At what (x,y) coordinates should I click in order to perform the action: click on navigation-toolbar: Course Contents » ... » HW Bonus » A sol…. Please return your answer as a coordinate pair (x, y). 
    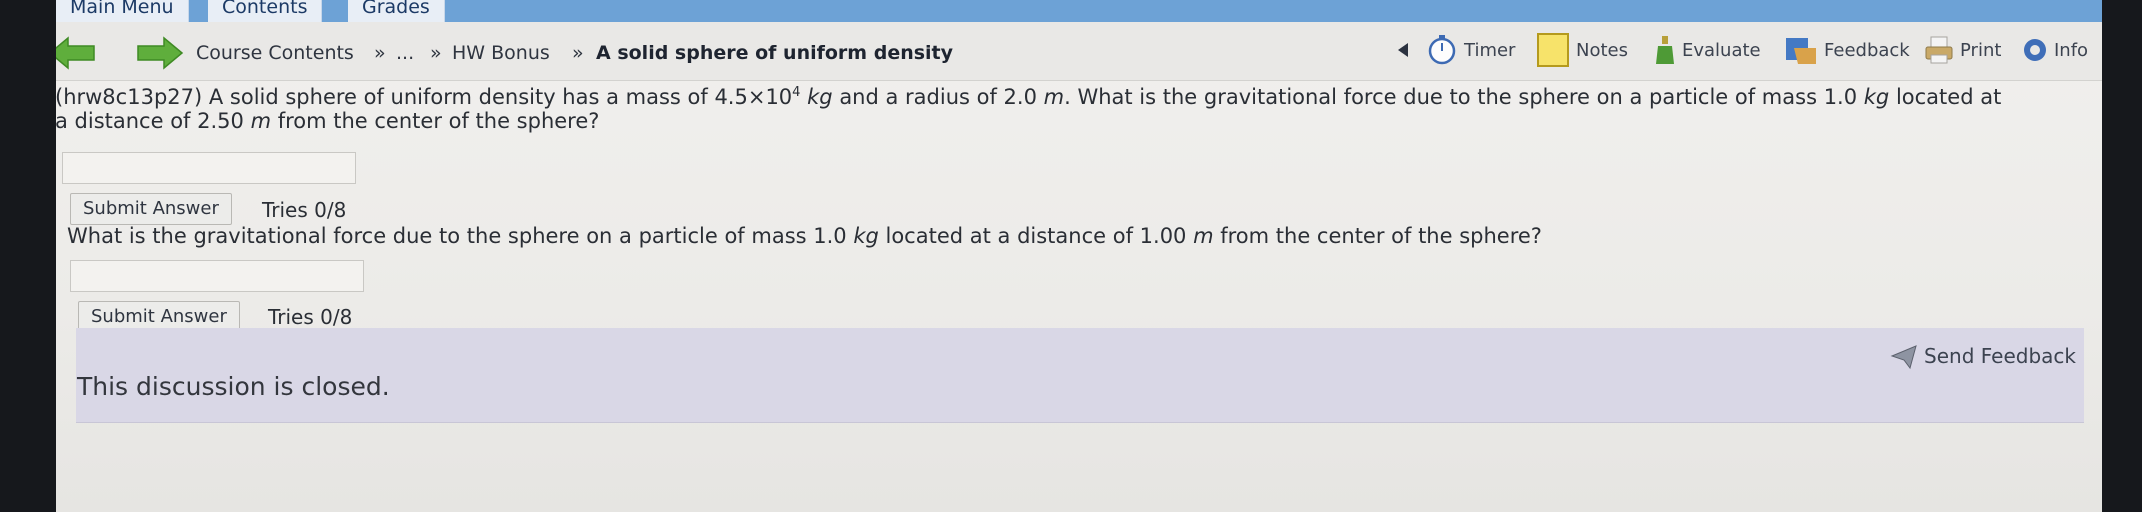
    Looking at the image, I should click on (1079, 51).